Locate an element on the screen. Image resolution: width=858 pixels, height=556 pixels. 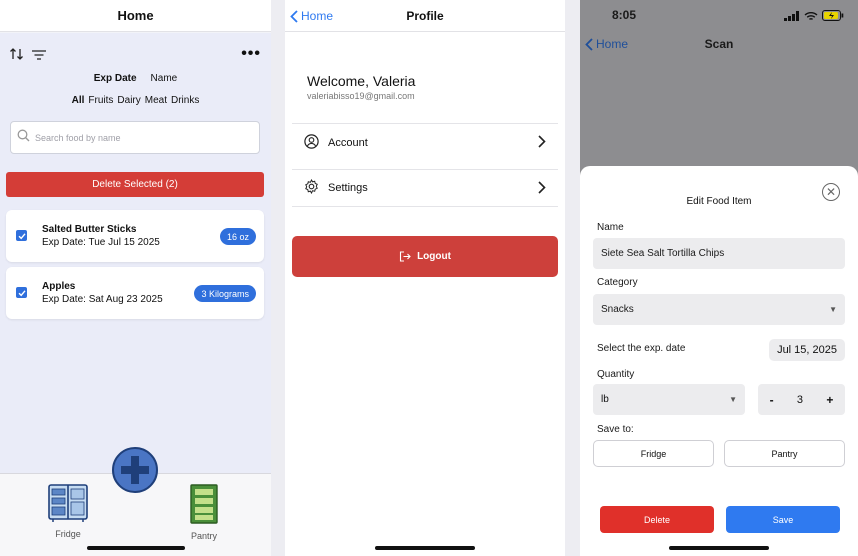
battery-icon is located at coordinates (833, 15).